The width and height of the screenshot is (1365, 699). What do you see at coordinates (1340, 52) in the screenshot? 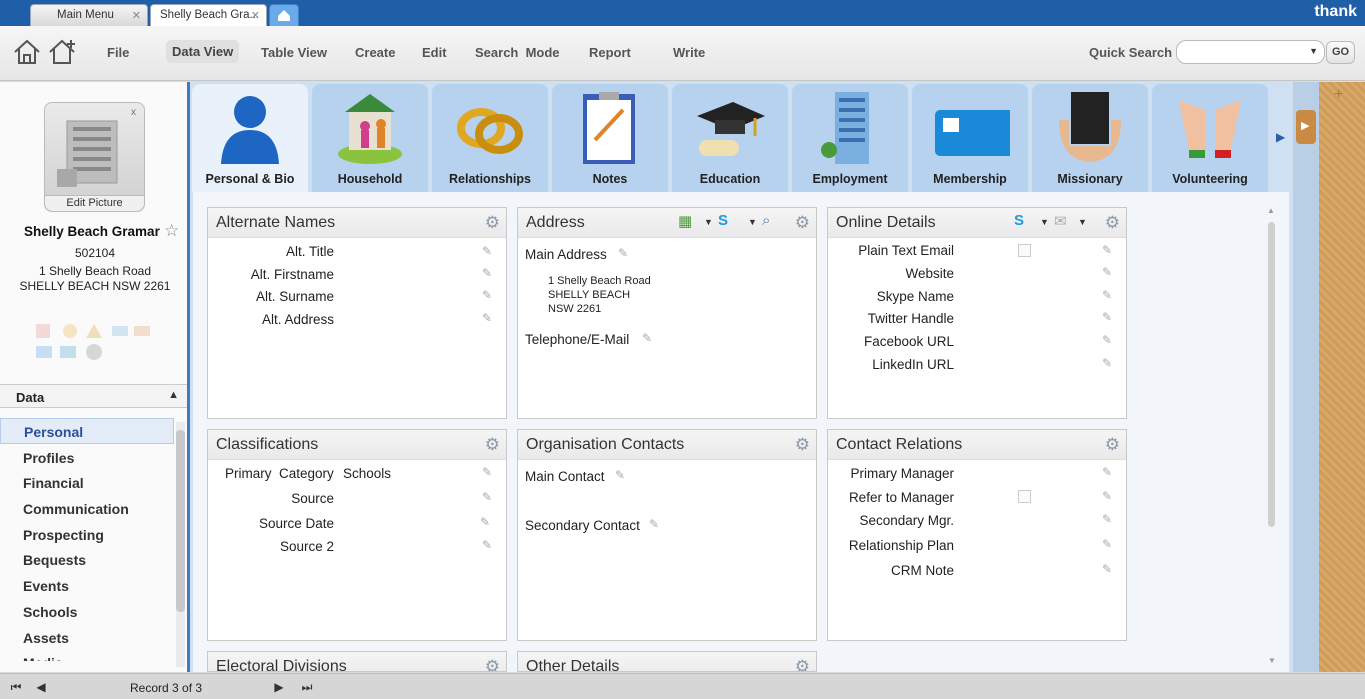
I see `go-button: GO` at bounding box center [1340, 52].